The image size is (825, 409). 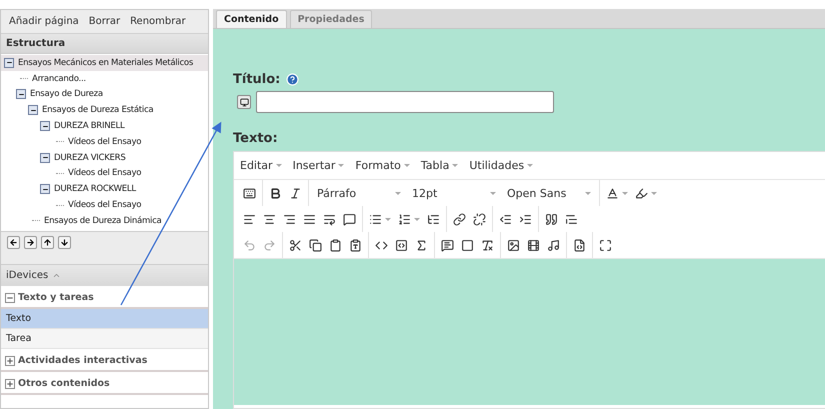 I want to click on move-left-button, so click(x=13, y=242).